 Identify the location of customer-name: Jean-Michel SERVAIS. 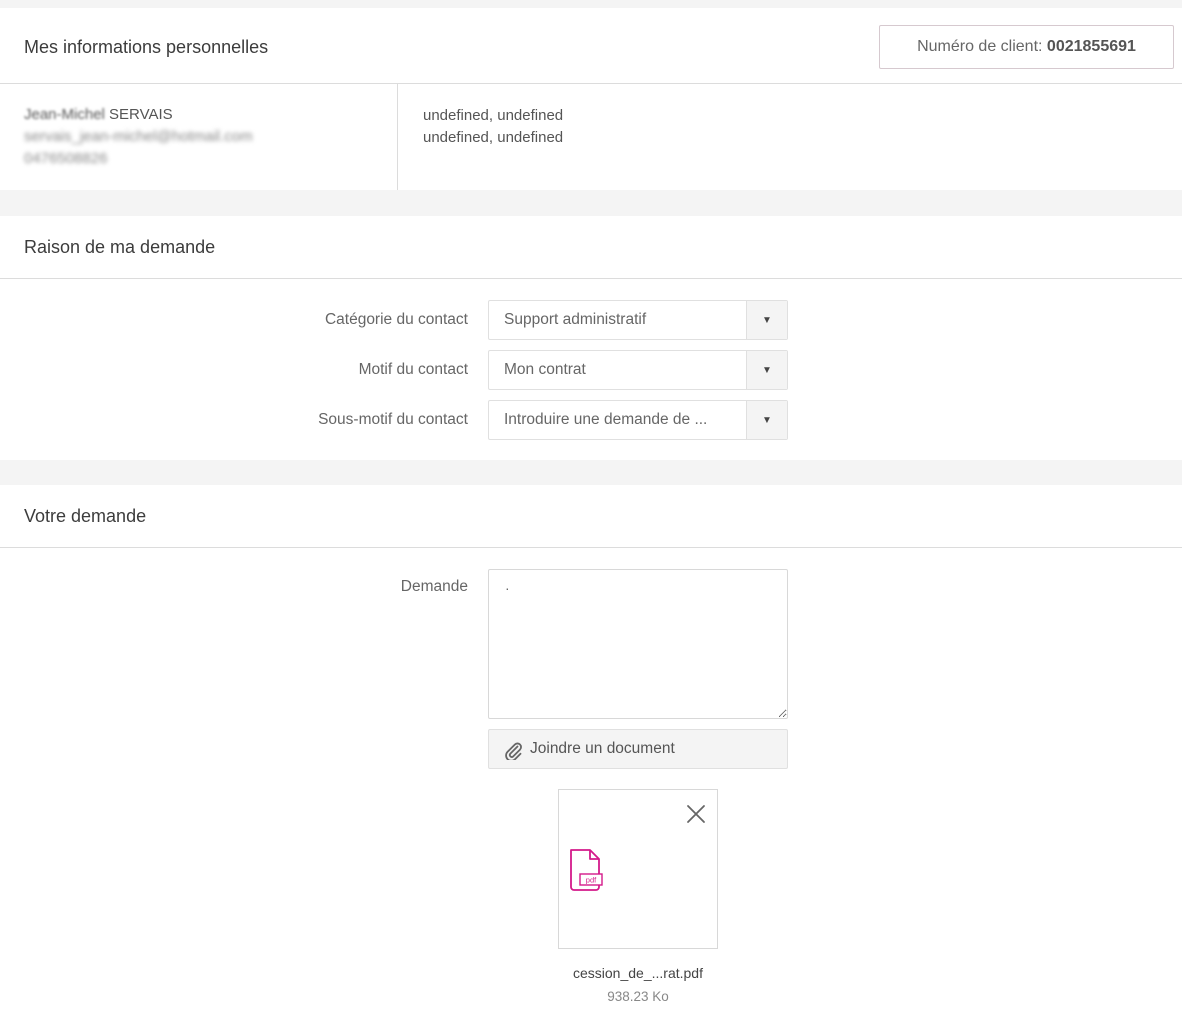
(138, 115).